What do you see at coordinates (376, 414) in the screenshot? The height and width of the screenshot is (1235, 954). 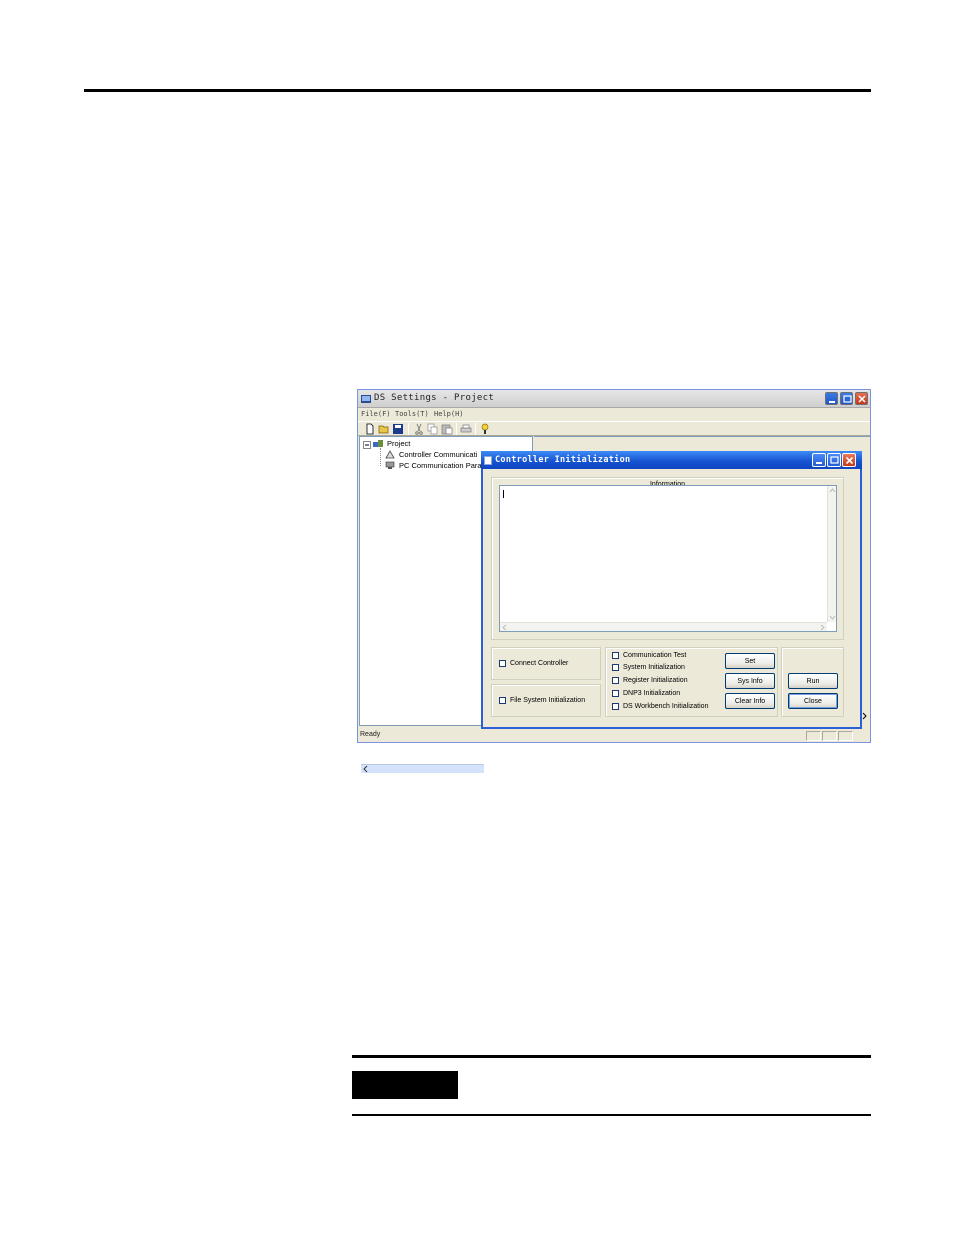 I see `menu-file: File(F)` at bounding box center [376, 414].